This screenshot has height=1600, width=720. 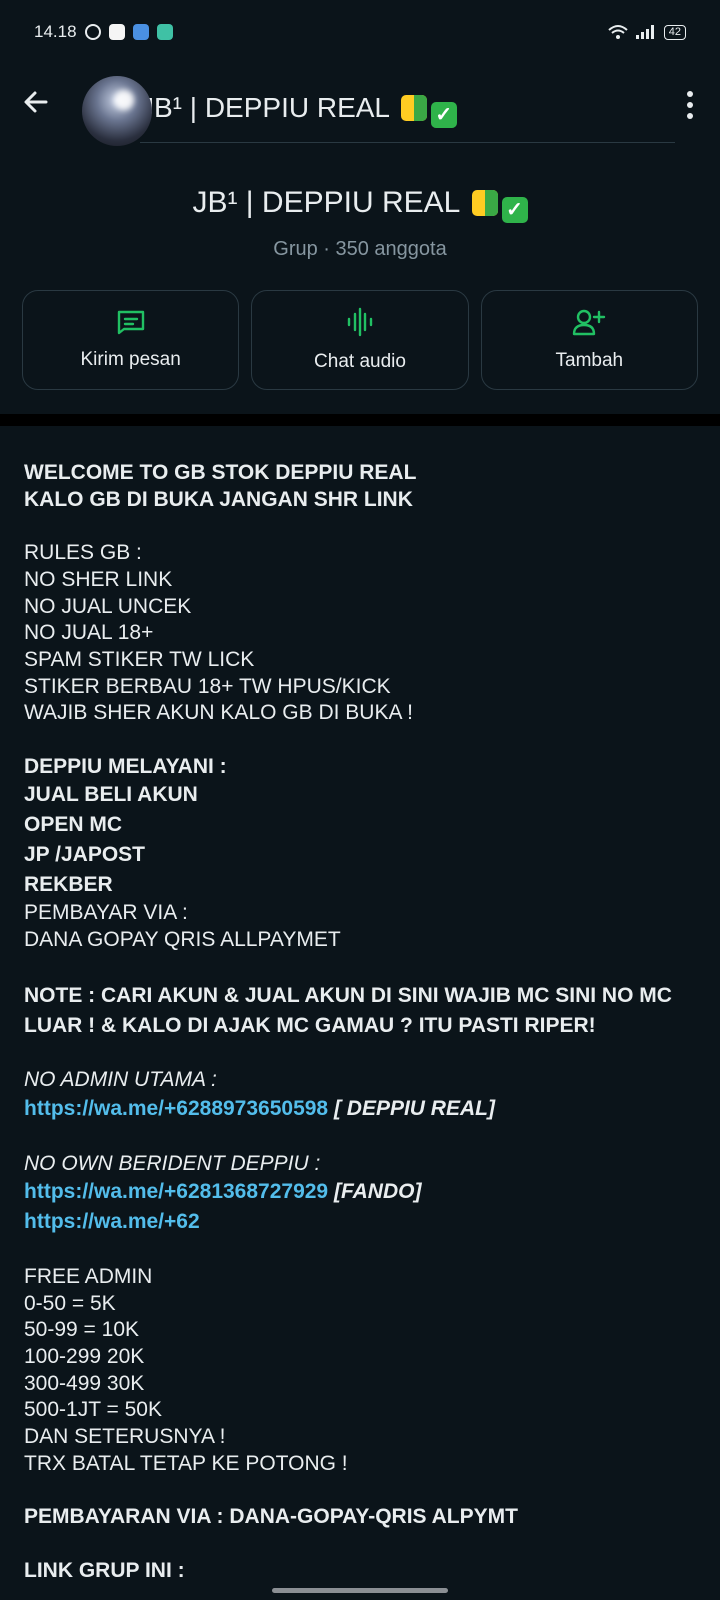 I want to click on status-bar-right: 42, so click(x=647, y=32).